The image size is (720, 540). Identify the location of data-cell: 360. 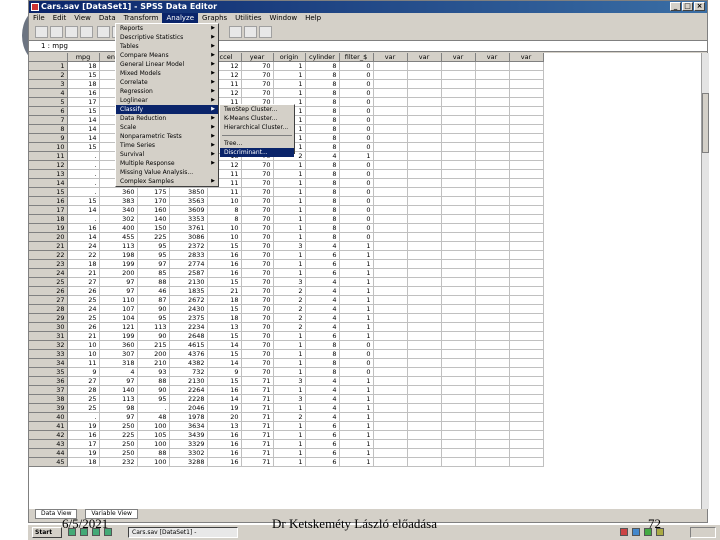
(118, 192).